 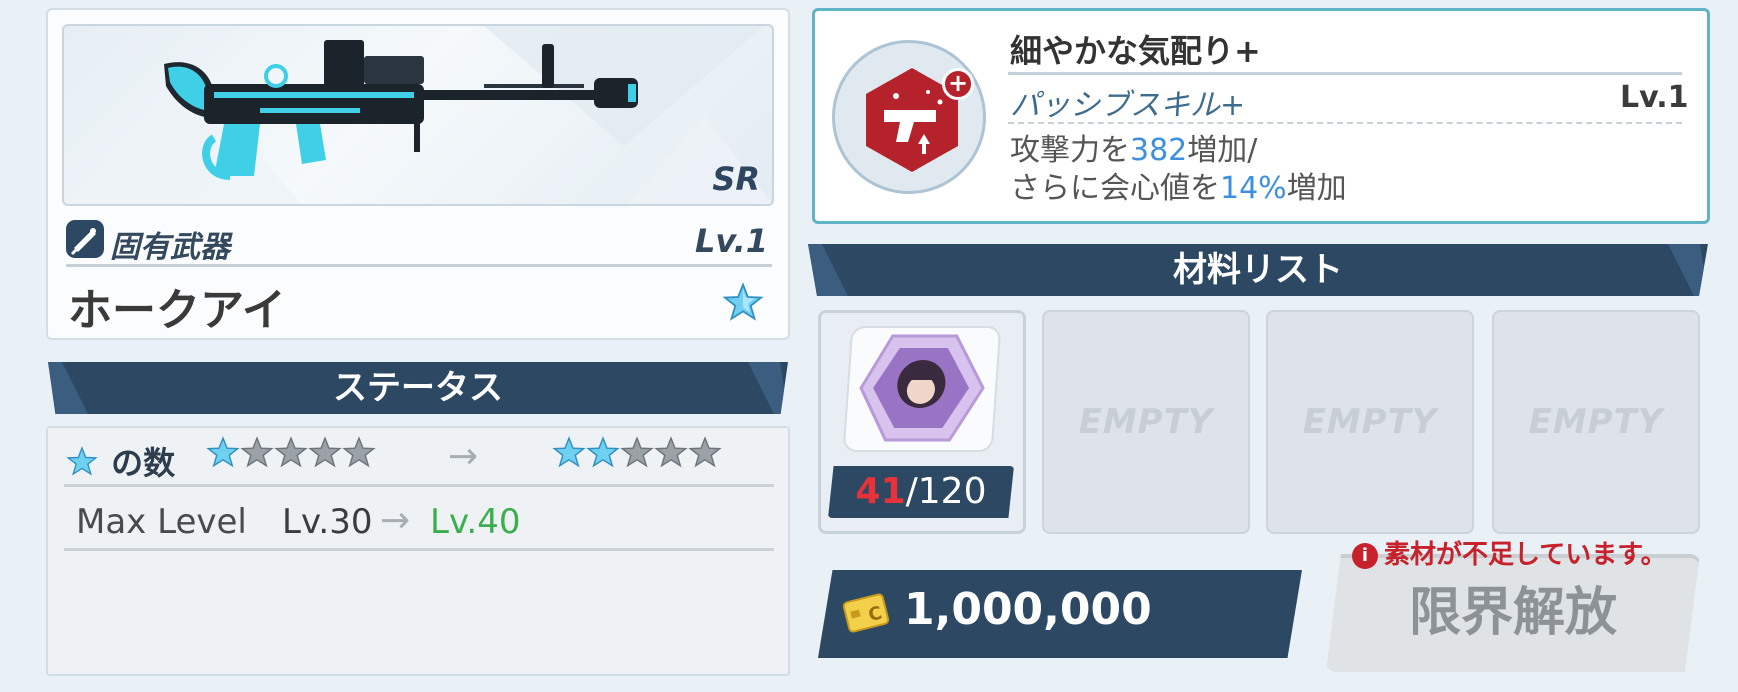 I want to click on weapon-level: Lv.1, so click(x=731, y=241).